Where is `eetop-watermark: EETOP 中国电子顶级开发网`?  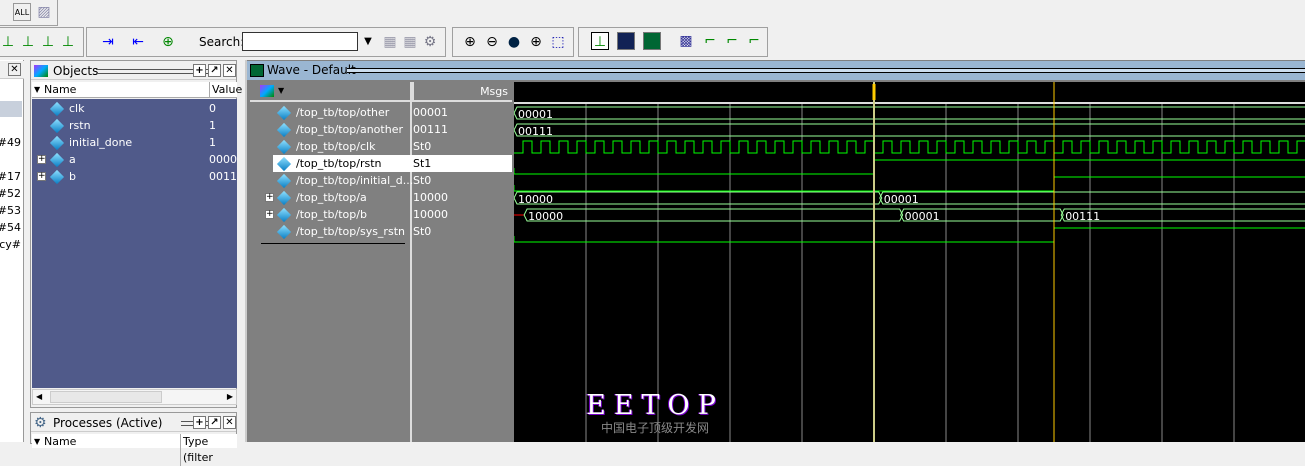 eetop-watermark: EETOP 中国电子顶级开发网 is located at coordinates (655, 413).